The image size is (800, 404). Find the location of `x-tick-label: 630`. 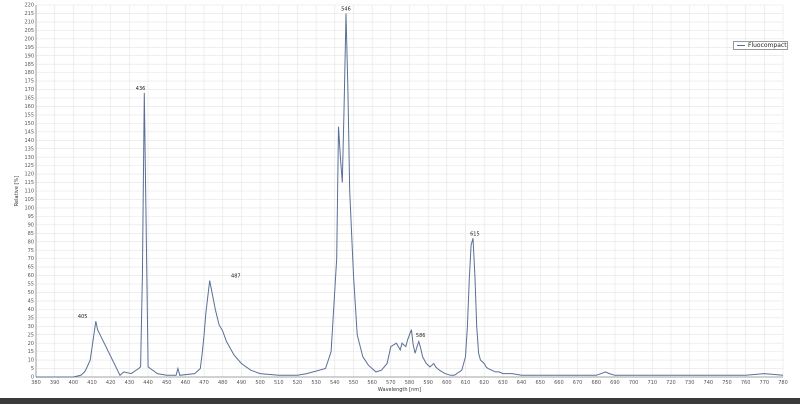

x-tick-label: 630 is located at coordinates (503, 383).